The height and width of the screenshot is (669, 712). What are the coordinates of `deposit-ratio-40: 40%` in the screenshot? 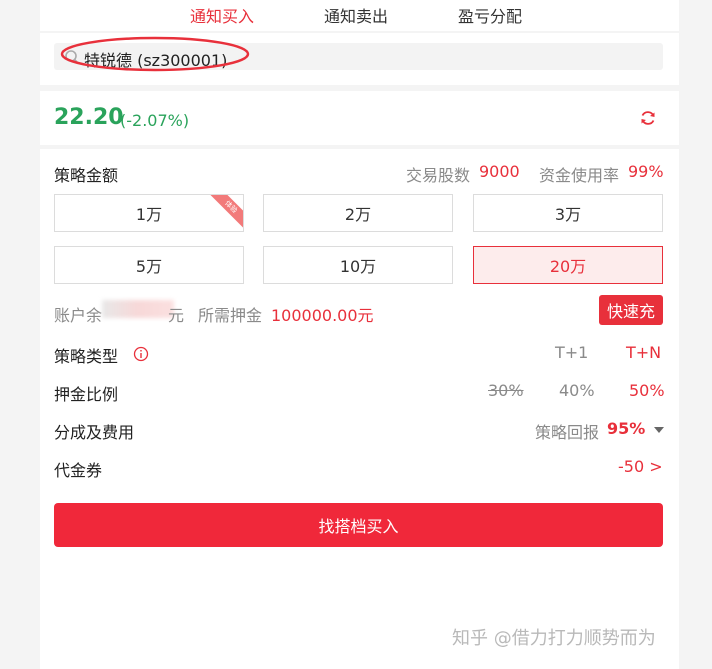 It's located at (577, 390).